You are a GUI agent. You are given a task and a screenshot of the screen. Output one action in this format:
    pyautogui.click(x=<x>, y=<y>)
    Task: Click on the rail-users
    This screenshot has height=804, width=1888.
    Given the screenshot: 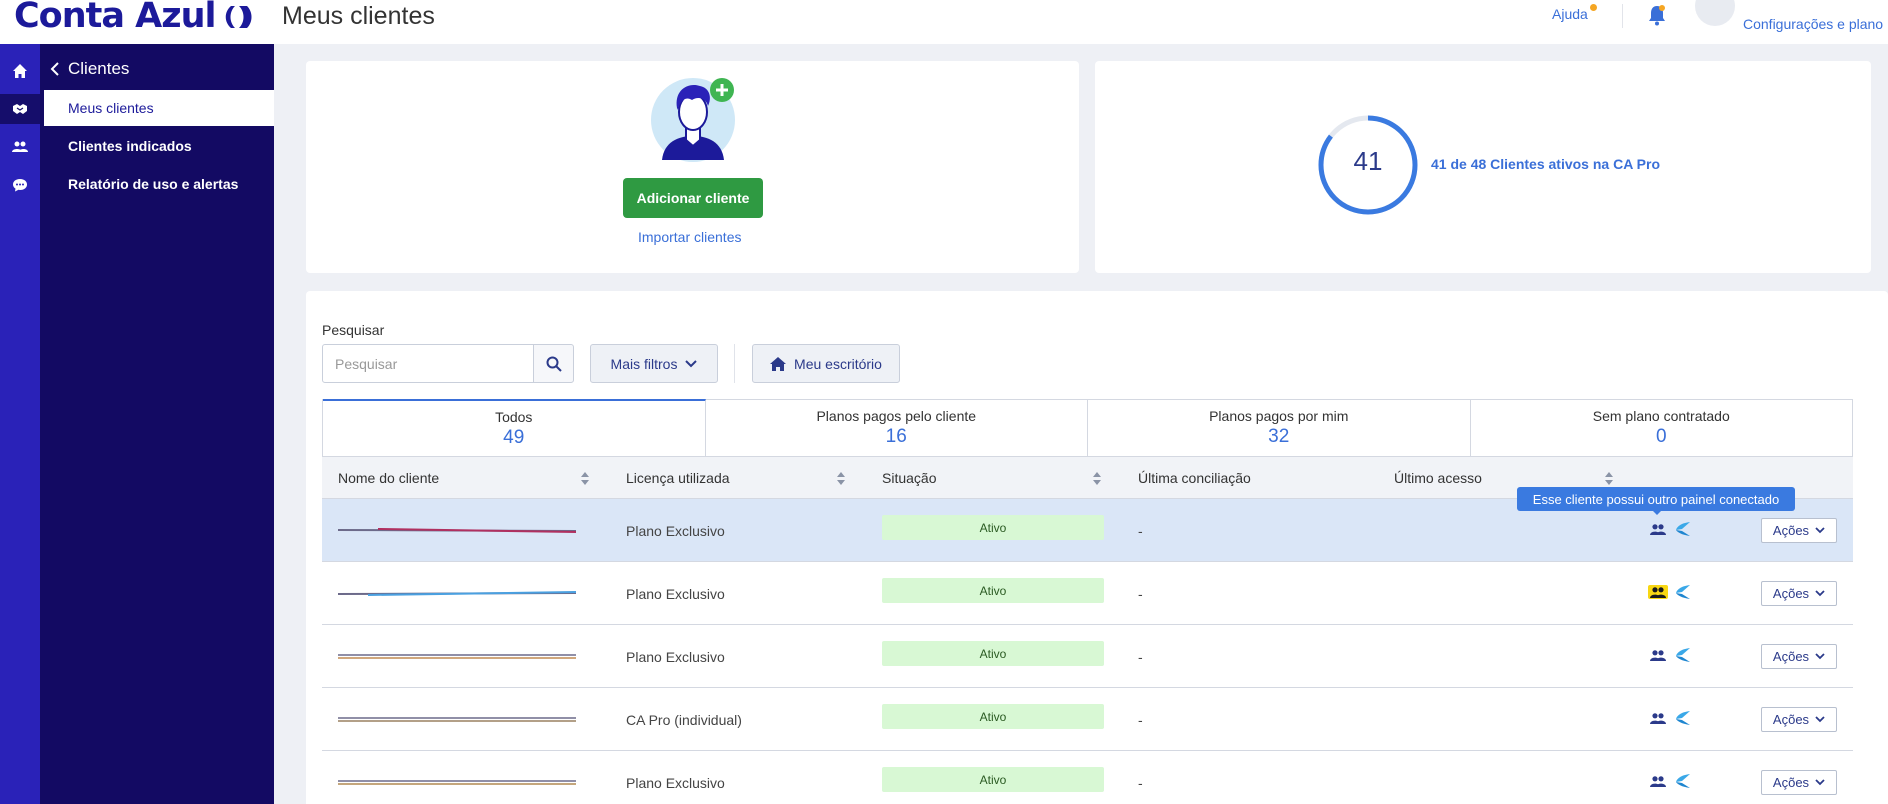 What is the action you would take?
    pyautogui.click(x=20, y=147)
    